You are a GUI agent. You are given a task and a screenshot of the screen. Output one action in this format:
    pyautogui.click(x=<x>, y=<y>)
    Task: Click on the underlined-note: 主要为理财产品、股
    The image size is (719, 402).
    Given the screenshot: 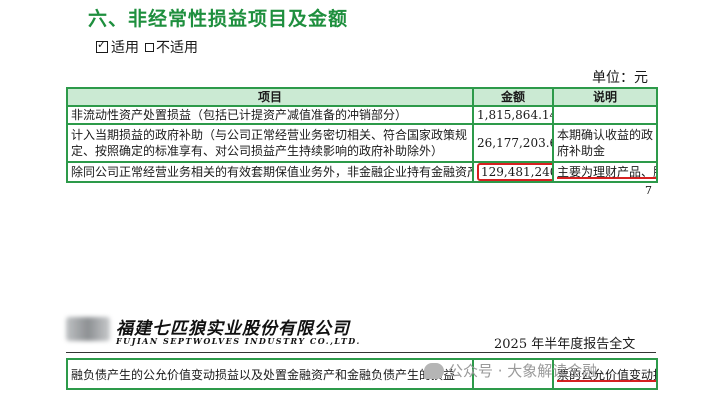 What is the action you would take?
    pyautogui.click(x=607, y=172)
    